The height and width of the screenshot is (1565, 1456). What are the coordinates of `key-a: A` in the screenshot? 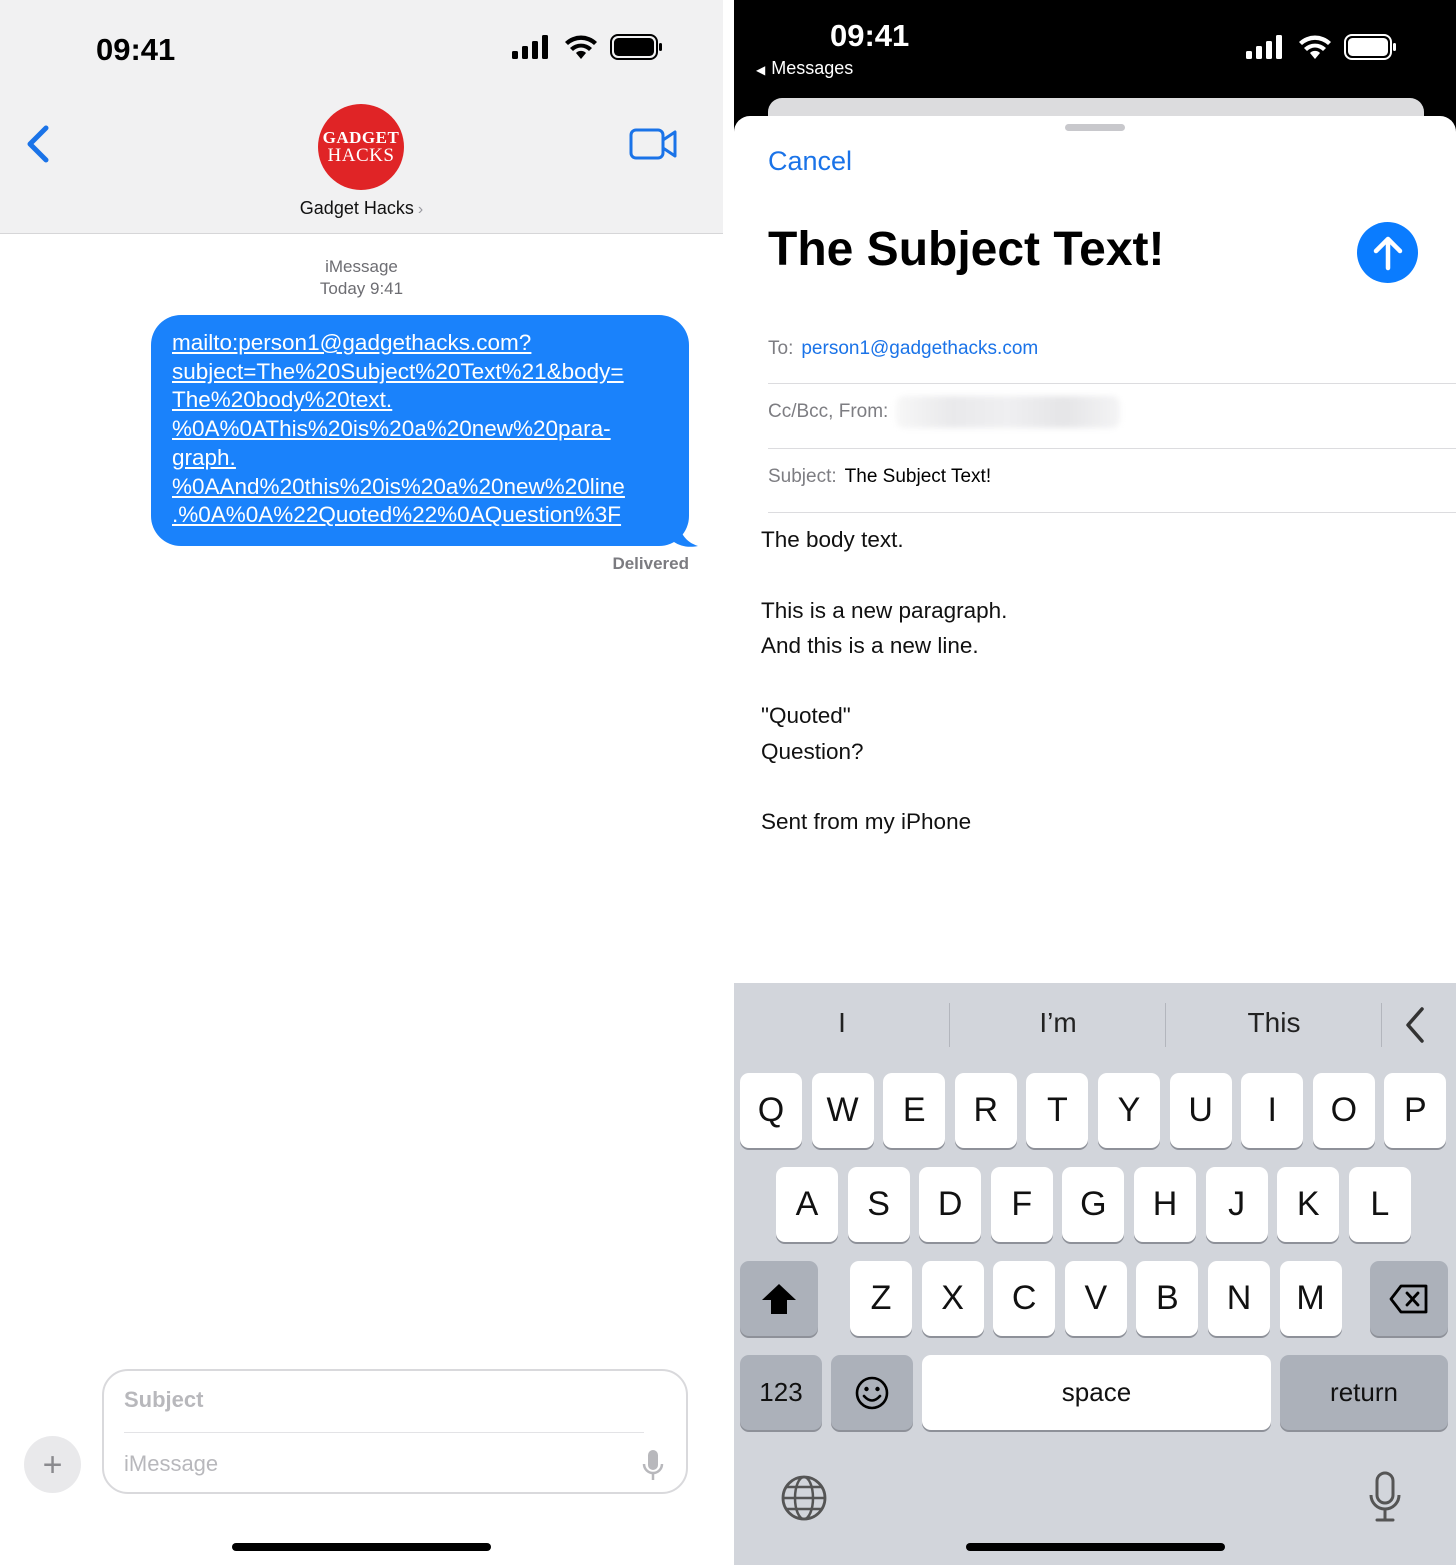 It's located at (807, 1204).